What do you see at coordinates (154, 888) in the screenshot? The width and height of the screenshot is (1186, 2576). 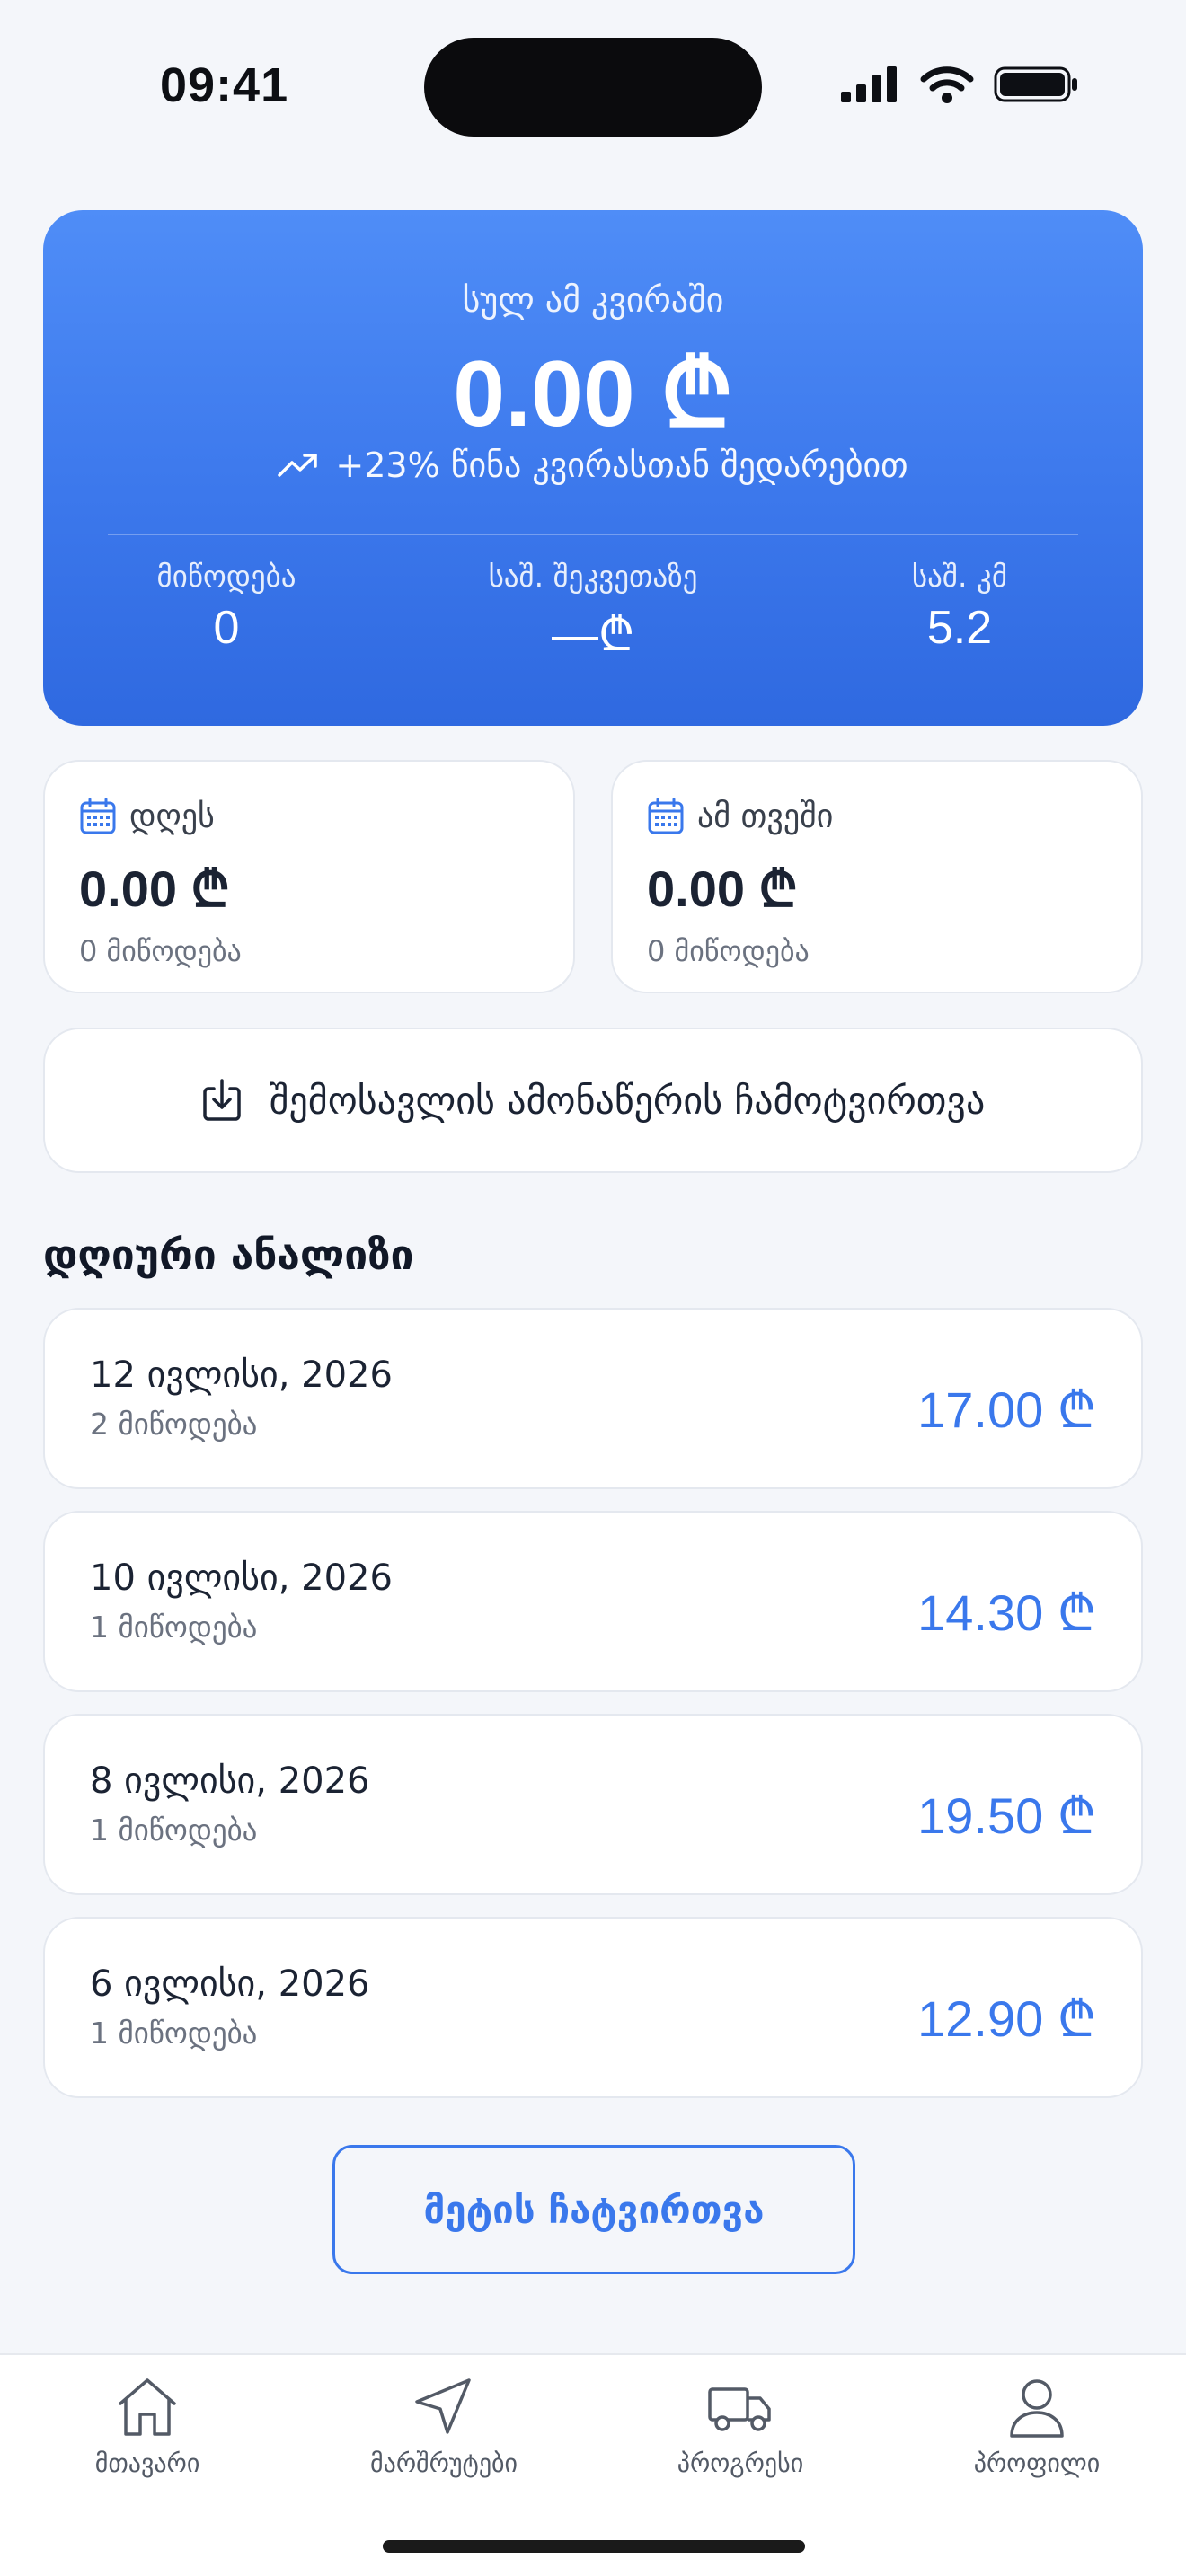 I see `today-amount: 0.00 ₾` at bounding box center [154, 888].